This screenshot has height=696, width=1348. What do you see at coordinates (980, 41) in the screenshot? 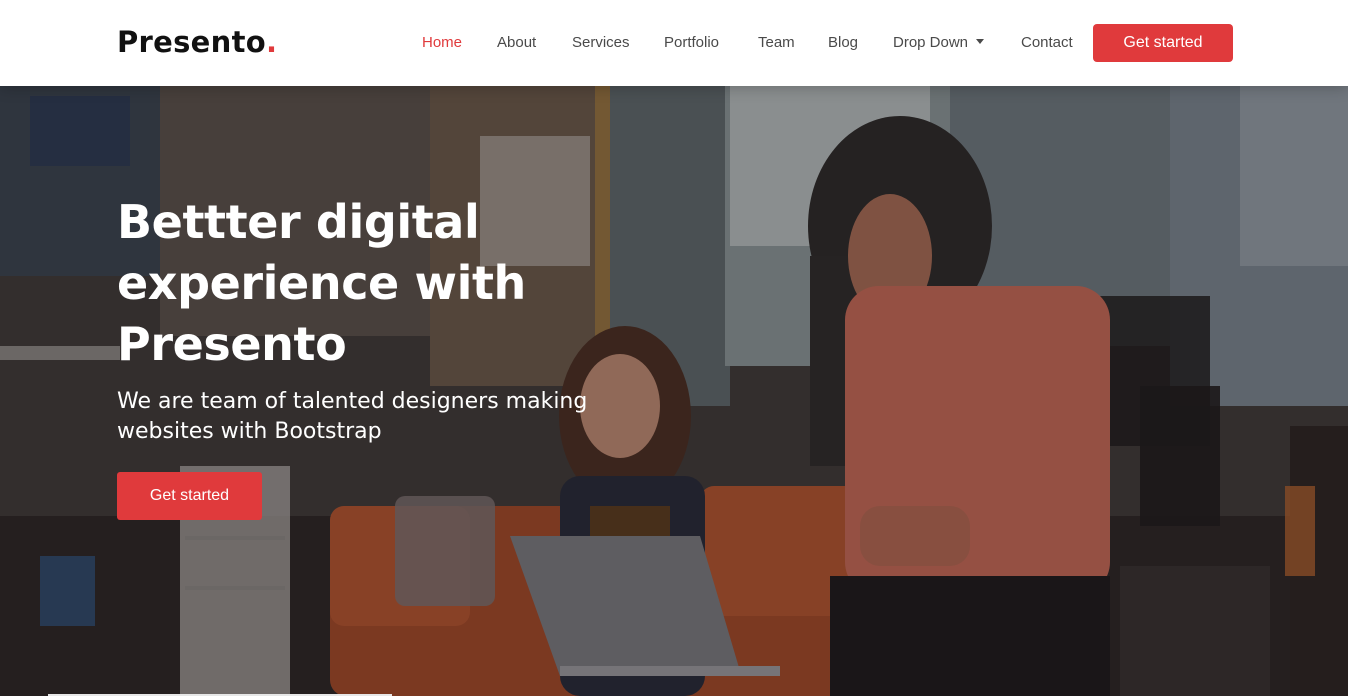
I see `caret-down-icon` at bounding box center [980, 41].